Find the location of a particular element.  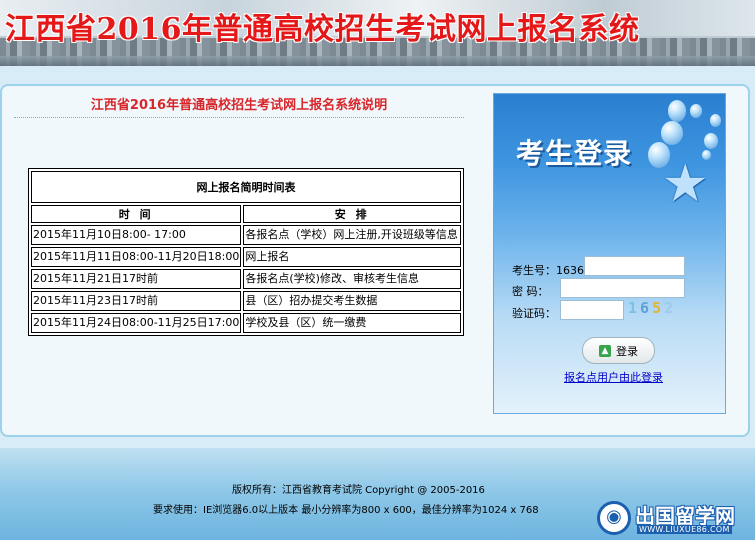

captcha-digit: 6 is located at coordinates (646, 308).